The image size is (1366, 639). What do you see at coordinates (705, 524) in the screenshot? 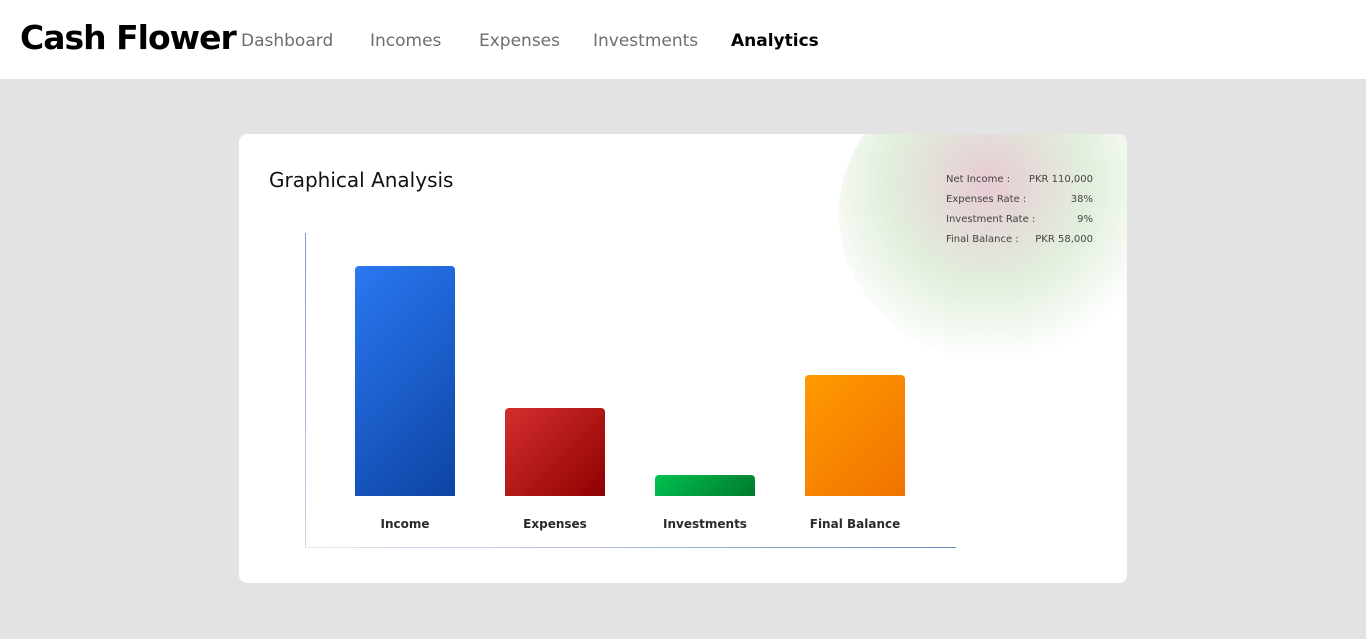
I see `bar-label-investments: Investments` at bounding box center [705, 524].